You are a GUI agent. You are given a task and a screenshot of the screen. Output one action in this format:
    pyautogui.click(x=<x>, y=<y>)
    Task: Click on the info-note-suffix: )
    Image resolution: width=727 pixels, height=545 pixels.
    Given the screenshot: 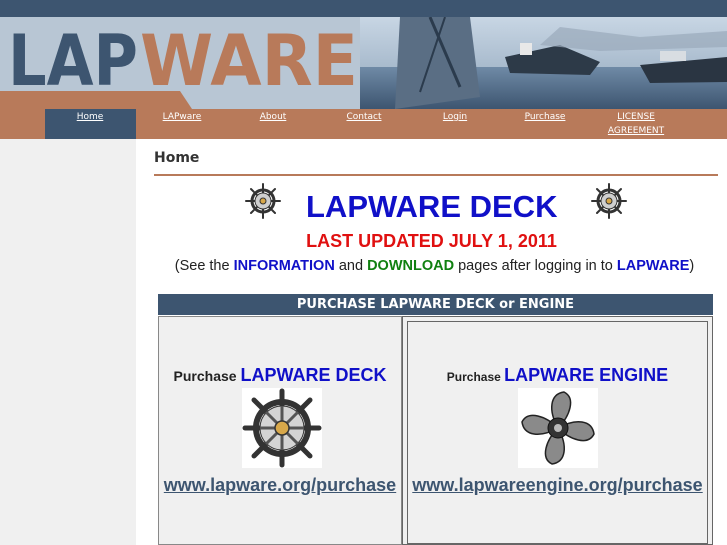 What is the action you would take?
    pyautogui.click(x=692, y=266)
    